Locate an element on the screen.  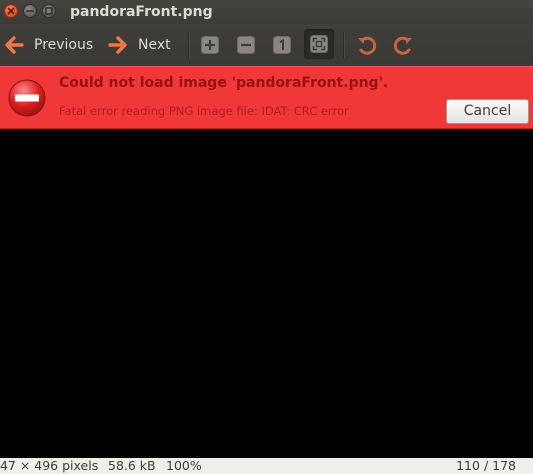
zoom-out-icon is located at coordinates (246, 45).